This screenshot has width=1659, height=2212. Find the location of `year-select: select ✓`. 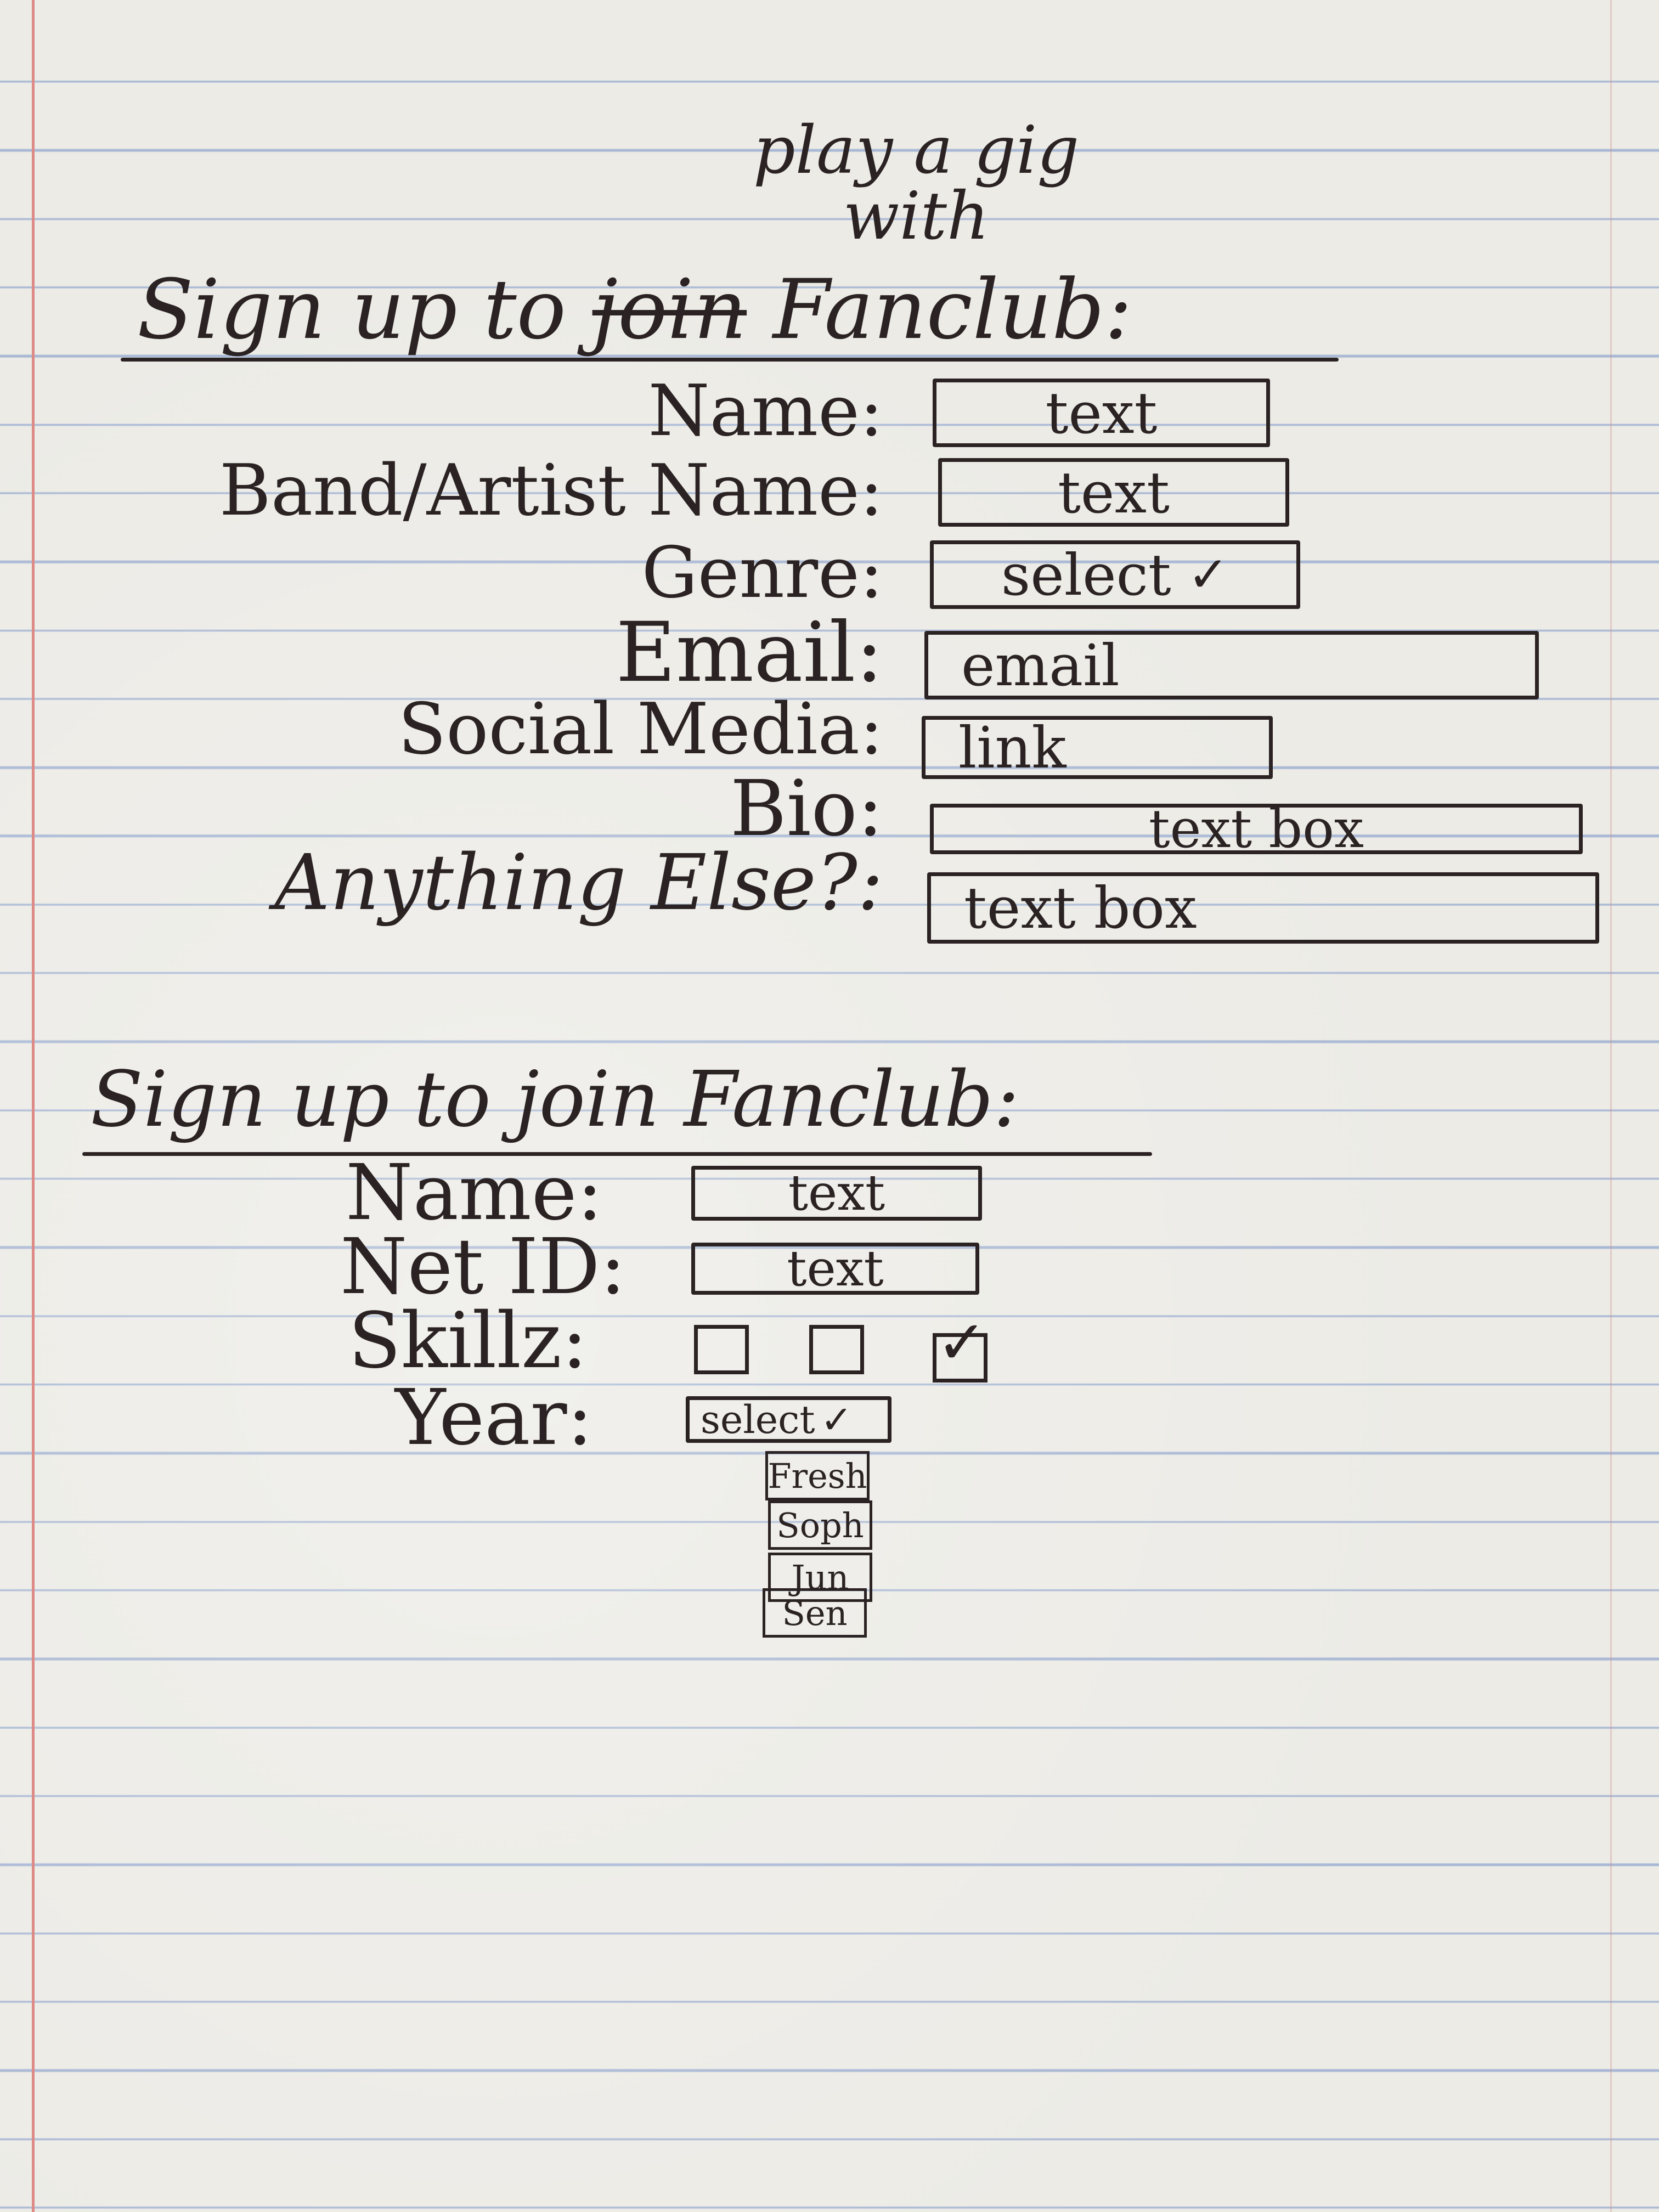

year-select: select ✓ is located at coordinates (788, 1420).